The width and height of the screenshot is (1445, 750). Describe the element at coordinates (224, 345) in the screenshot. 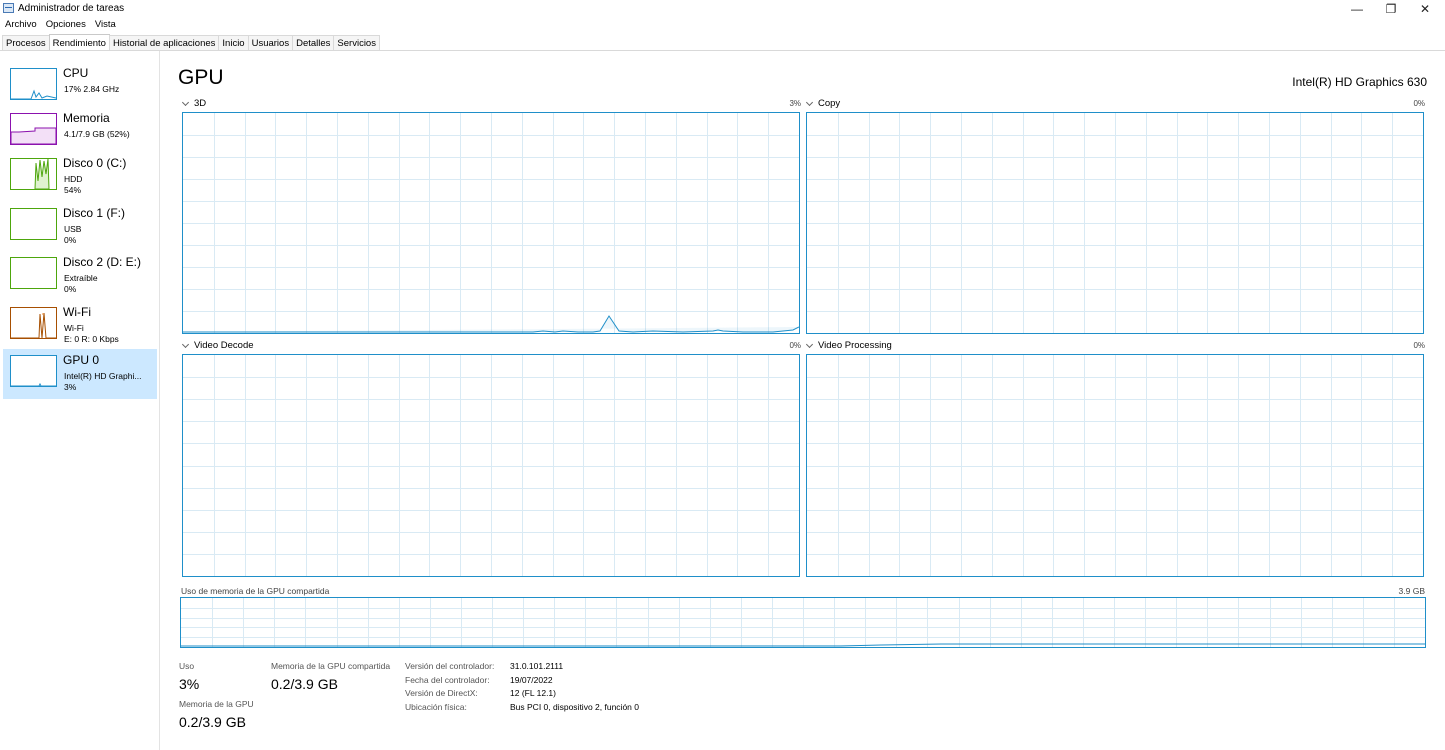

I see `engine-label: Video Decode` at that location.